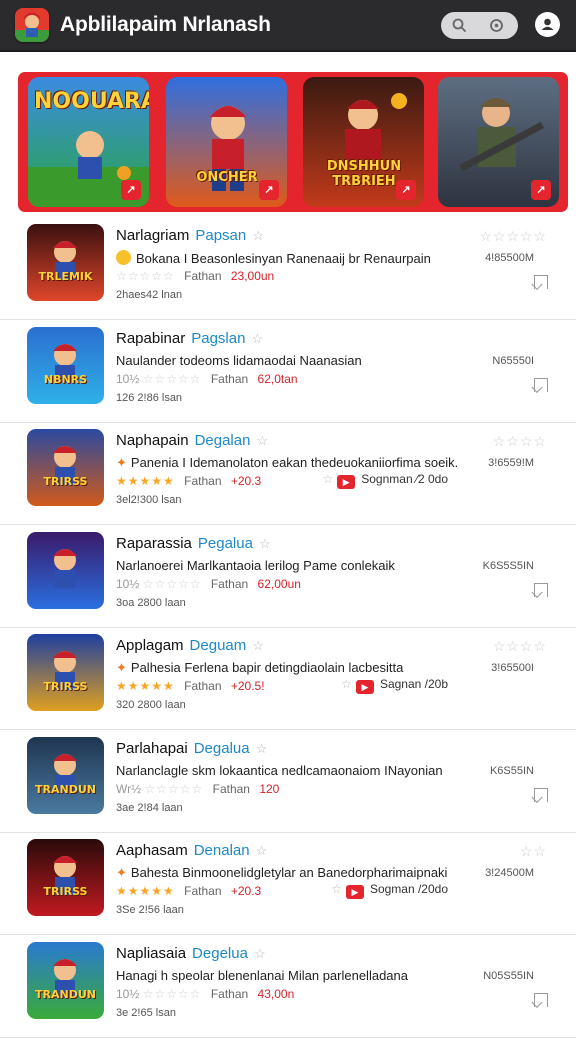 The image size is (576, 1038). Describe the element at coordinates (512, 668) in the screenshot. I see `download-count: 3!65500I` at that location.